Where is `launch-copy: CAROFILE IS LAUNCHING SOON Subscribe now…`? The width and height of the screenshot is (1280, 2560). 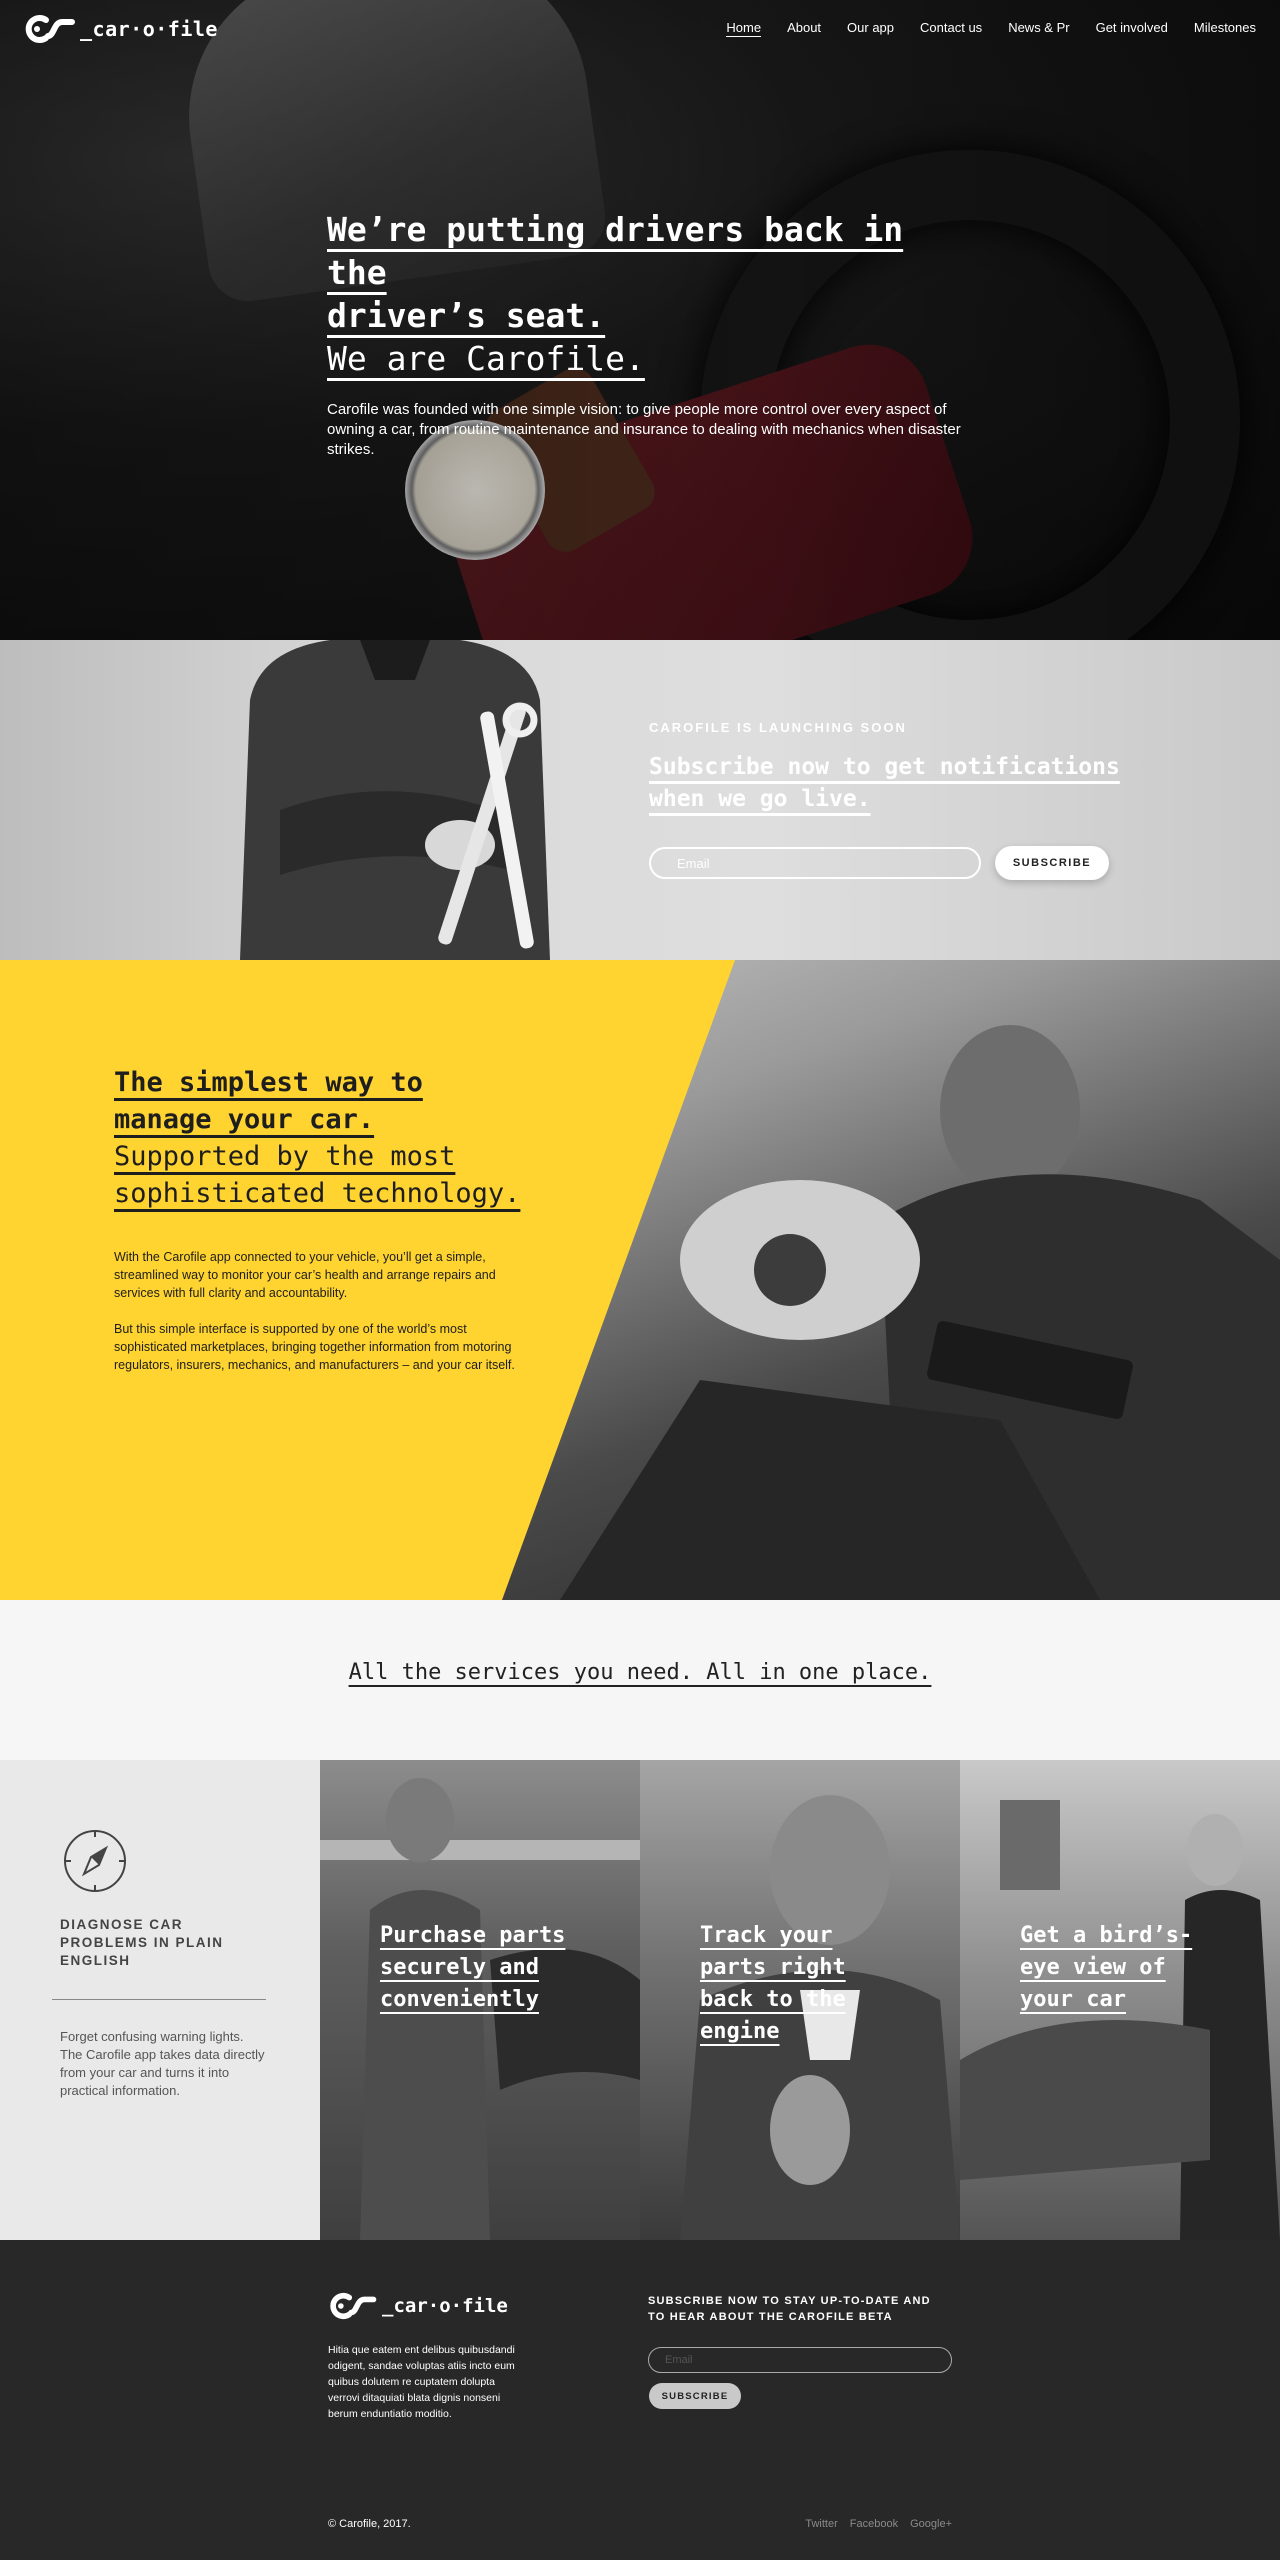
launch-copy: CAROFILE IS LAUNCHING SOON Subscribe now… is located at coordinates (889, 767).